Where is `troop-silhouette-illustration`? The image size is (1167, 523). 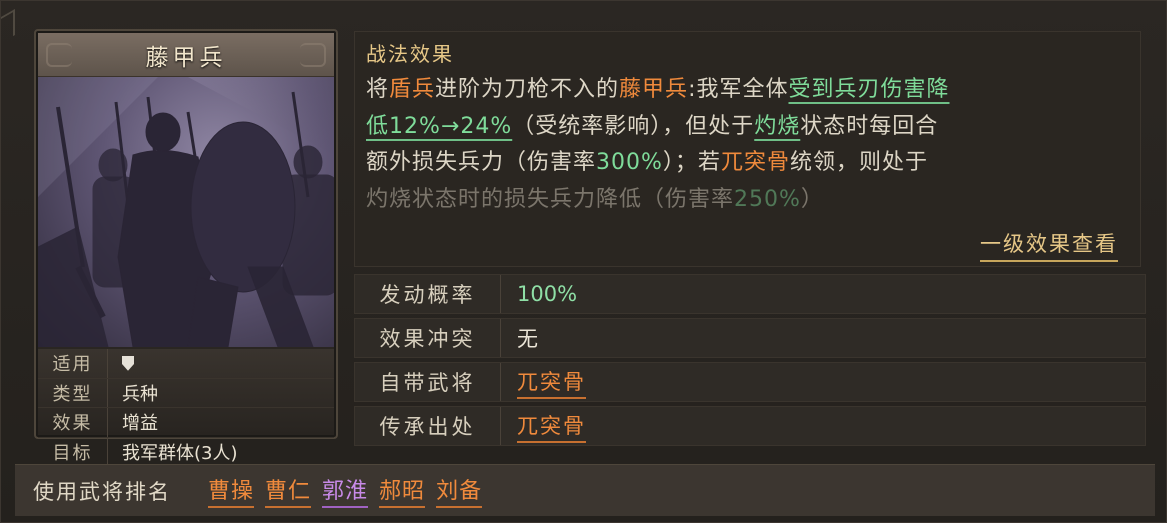 troop-silhouette-illustration is located at coordinates (186, 212).